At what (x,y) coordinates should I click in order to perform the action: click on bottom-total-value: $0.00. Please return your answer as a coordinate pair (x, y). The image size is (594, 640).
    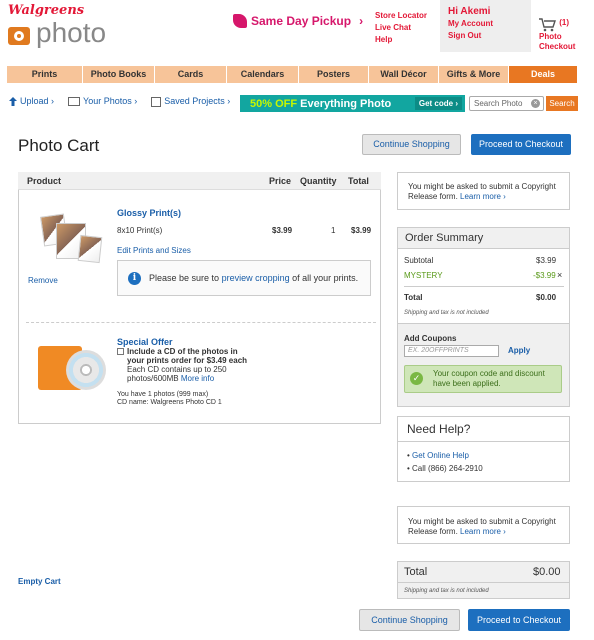
    Looking at the image, I should click on (547, 572).